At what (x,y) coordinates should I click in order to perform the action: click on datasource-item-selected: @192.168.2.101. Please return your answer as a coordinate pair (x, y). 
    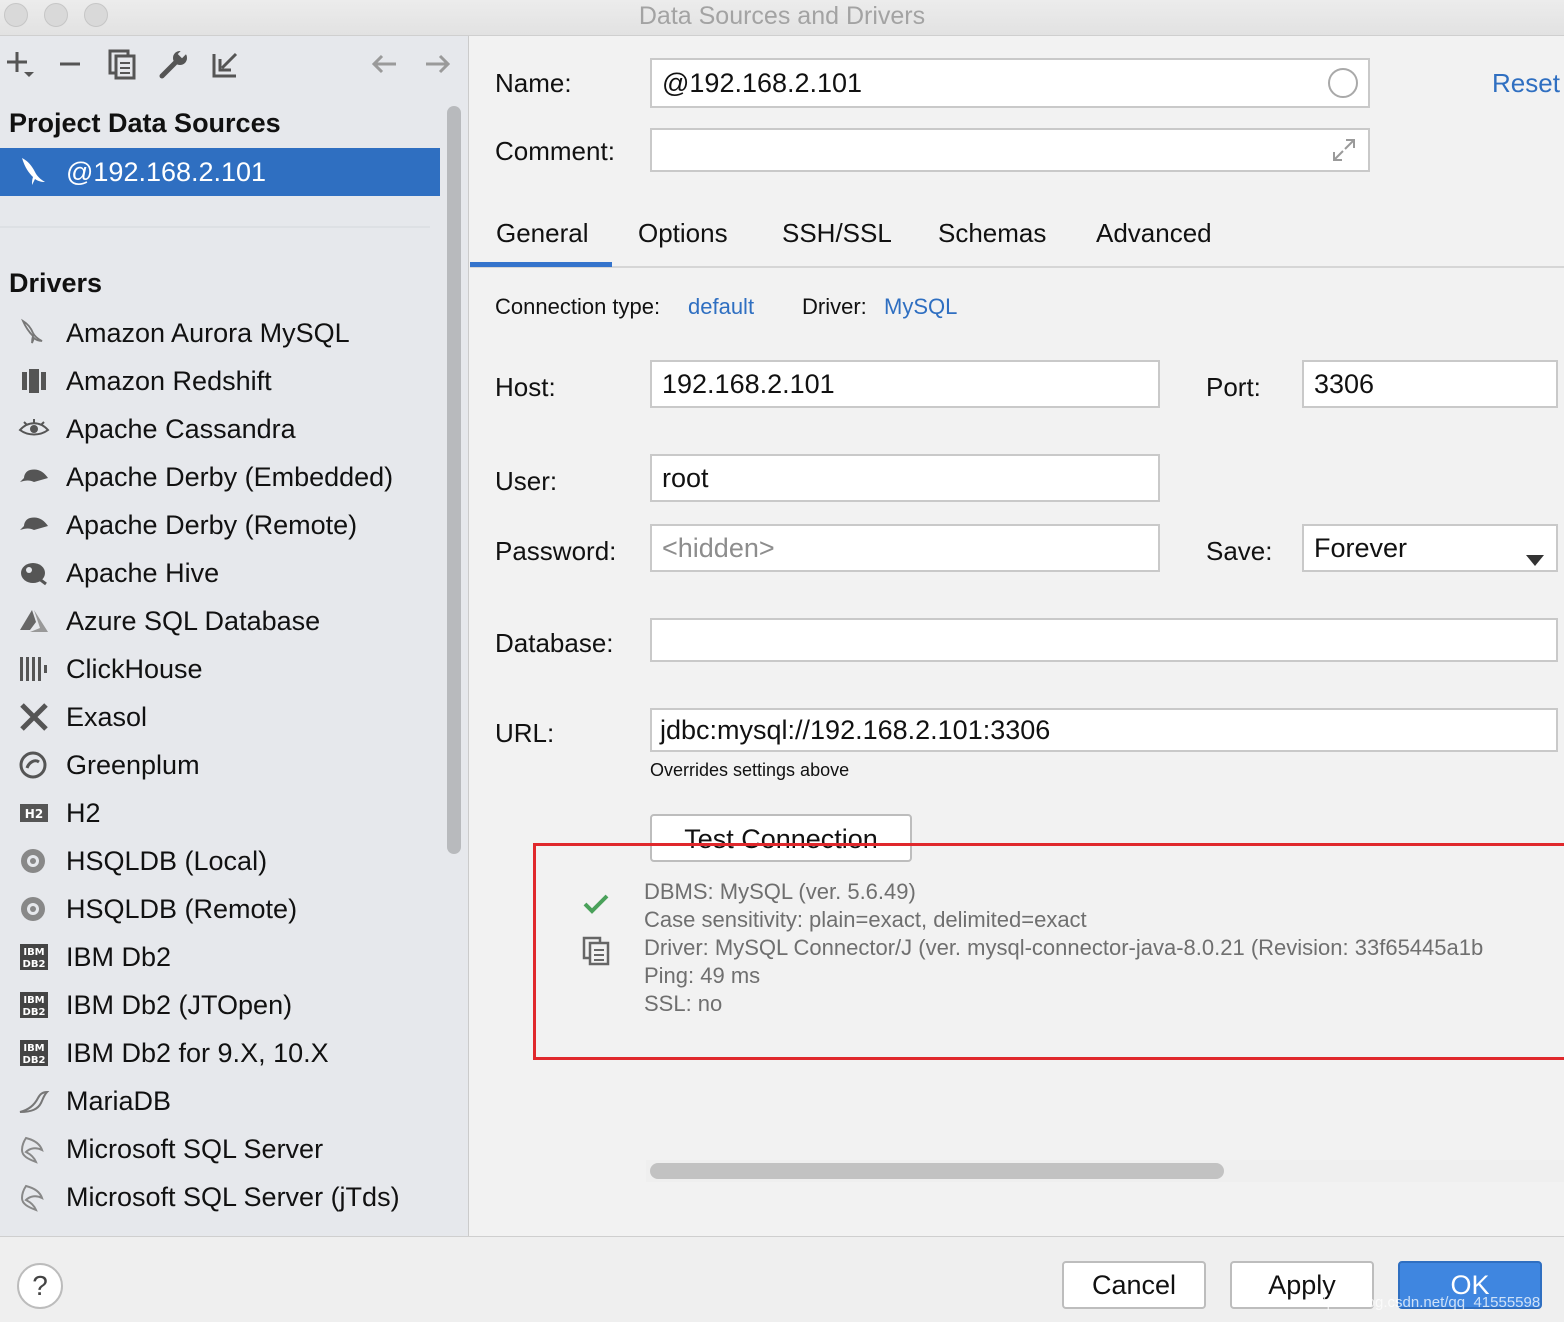
    Looking at the image, I should click on (220, 172).